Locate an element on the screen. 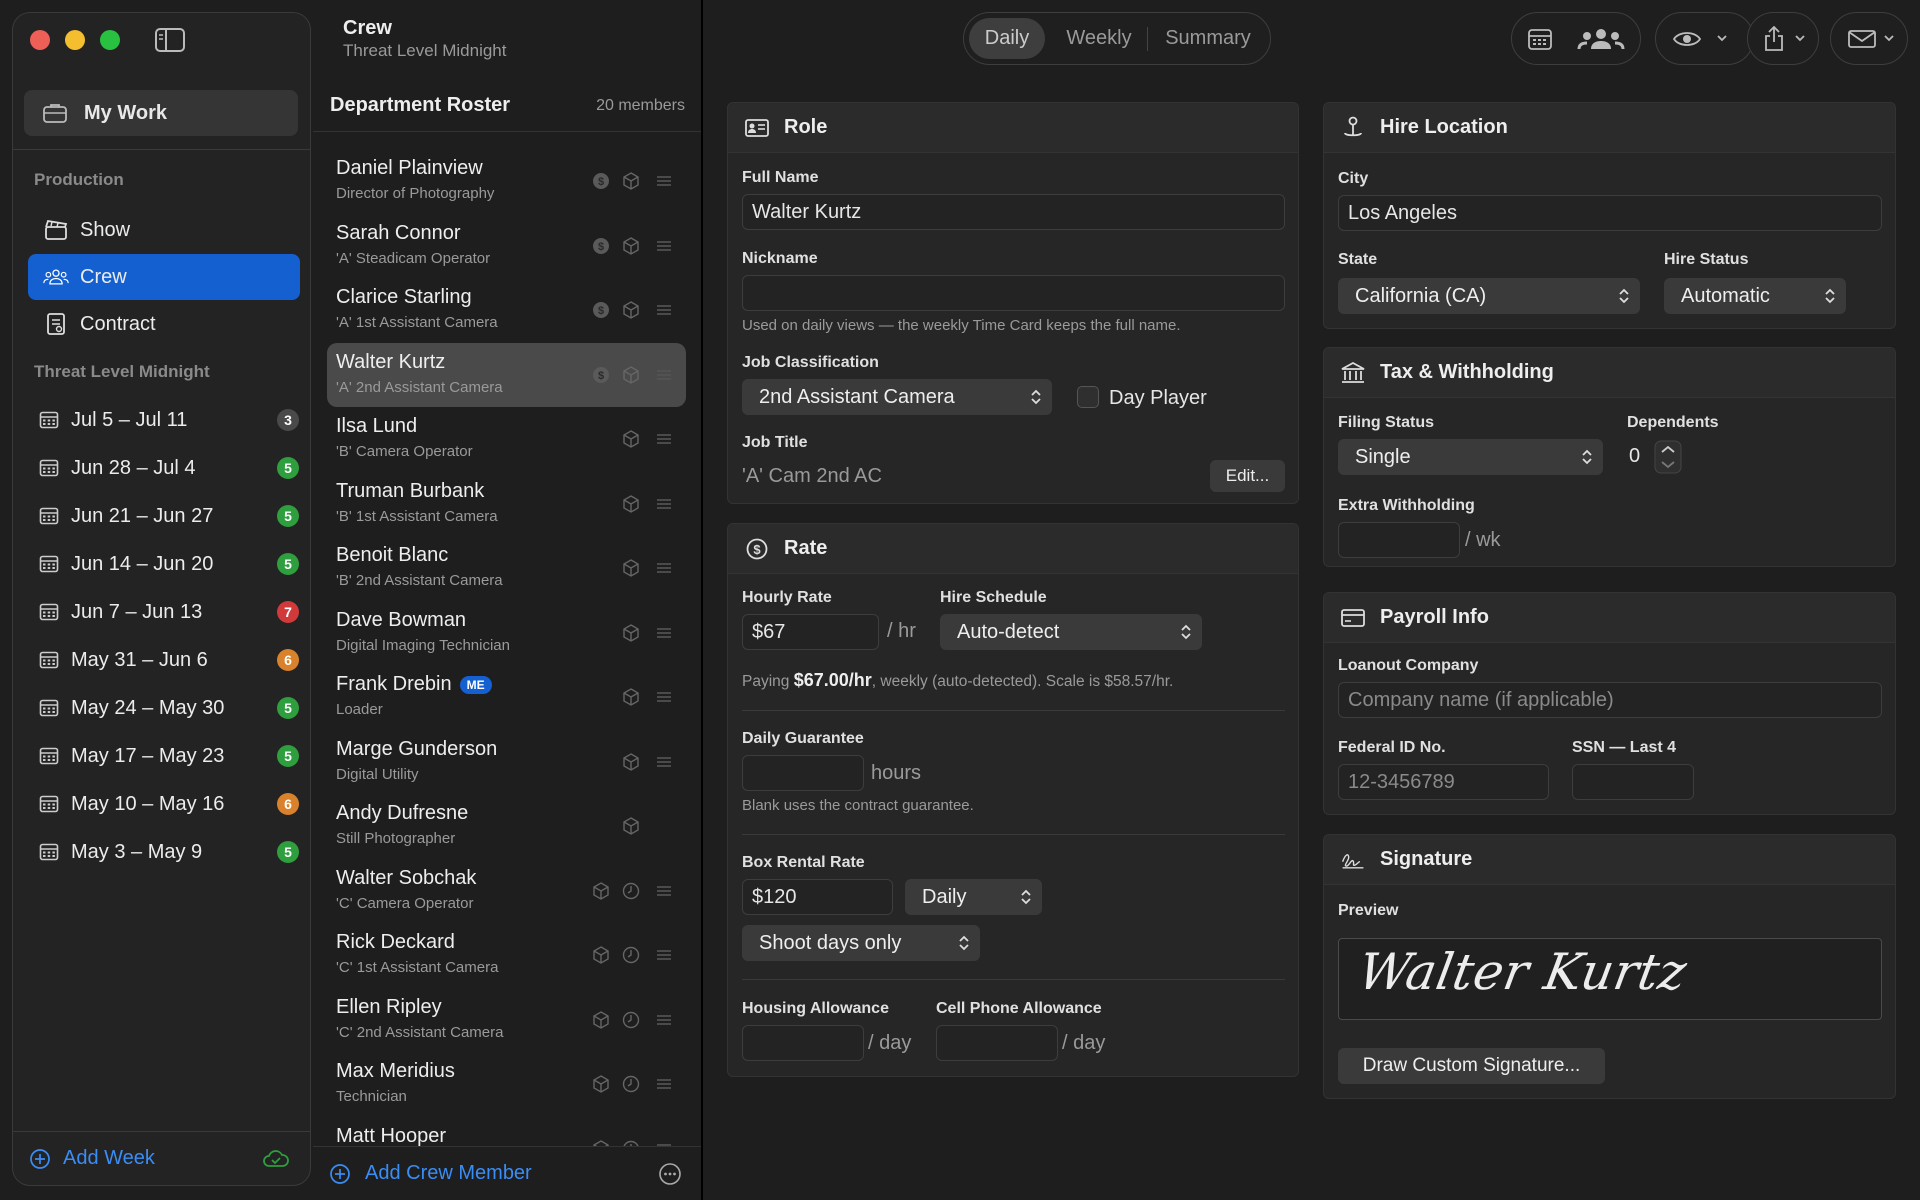 The width and height of the screenshot is (1920, 1200). payroll-title: Payroll Info is located at coordinates (1434, 617).